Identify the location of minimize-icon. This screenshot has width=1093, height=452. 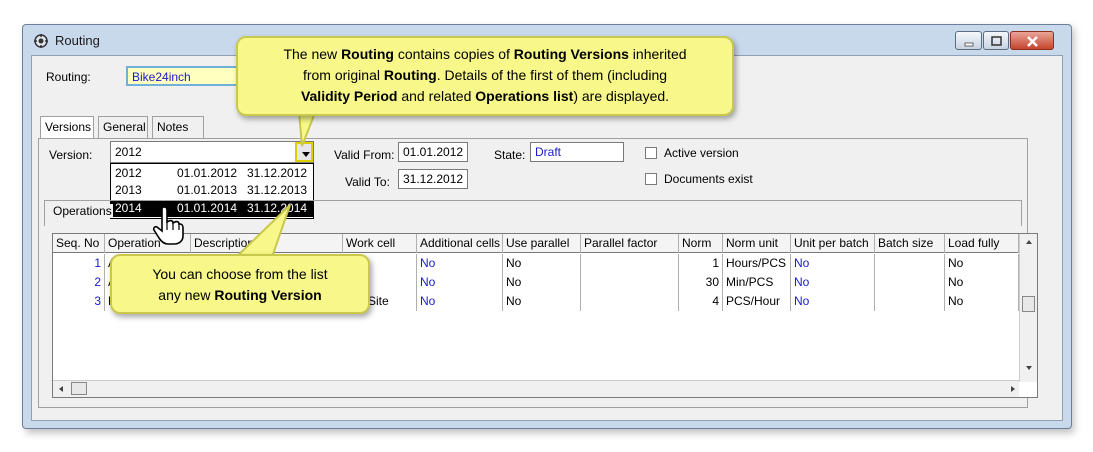
(969, 44).